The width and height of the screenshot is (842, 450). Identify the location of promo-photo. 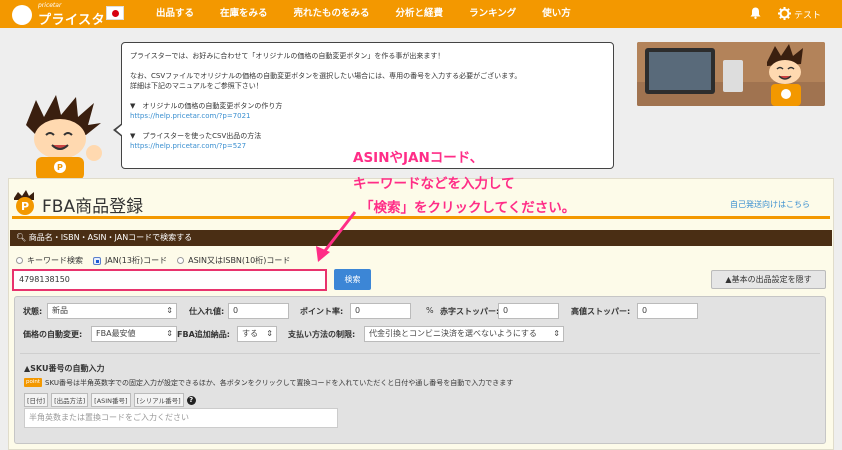
(731, 74).